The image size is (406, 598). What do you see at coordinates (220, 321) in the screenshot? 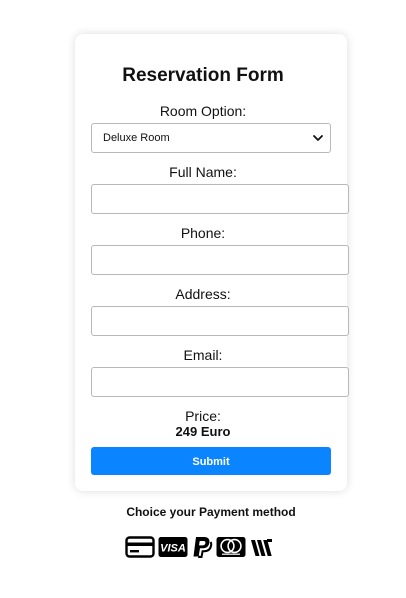
I see `address-field` at bounding box center [220, 321].